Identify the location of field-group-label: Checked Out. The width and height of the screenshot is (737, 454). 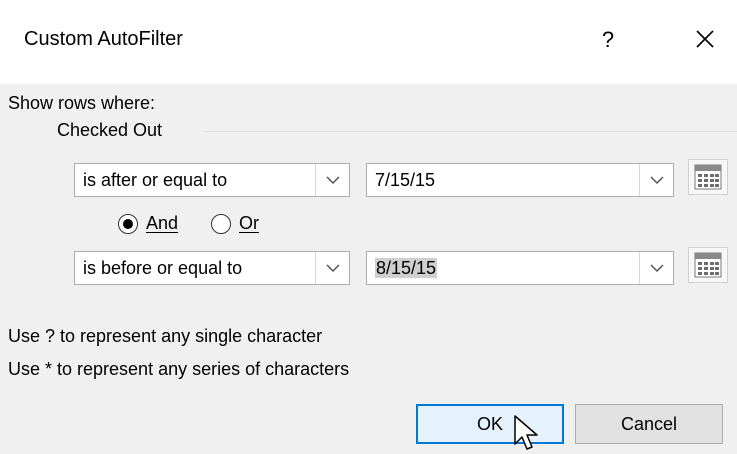
(110, 130).